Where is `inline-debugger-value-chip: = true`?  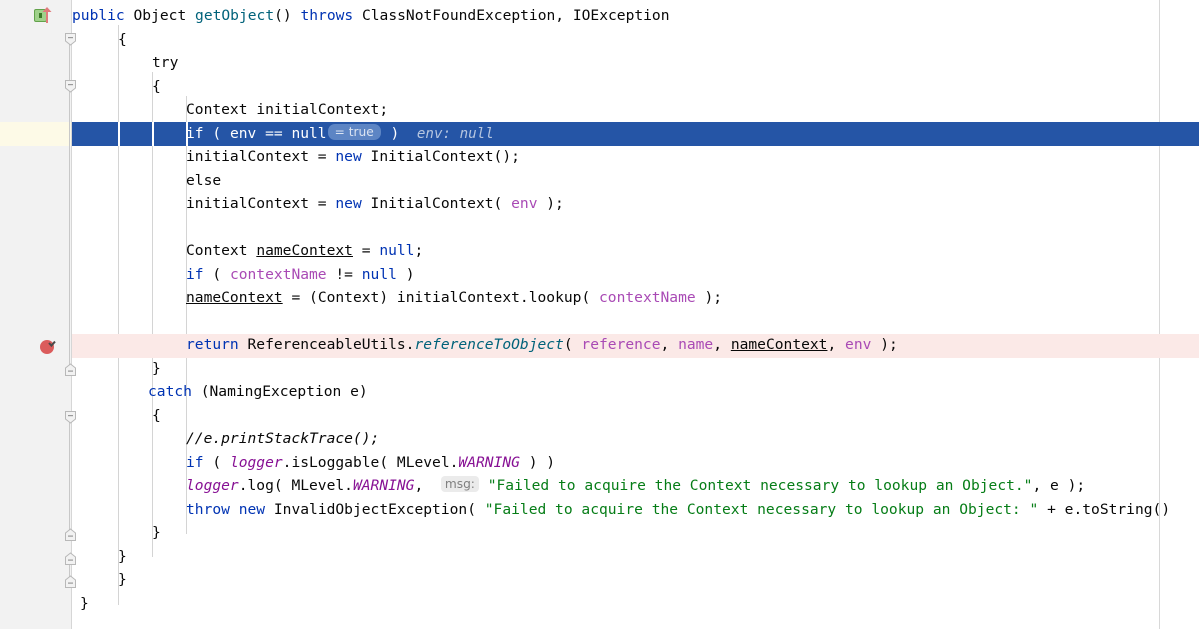
inline-debugger-value-chip: = true is located at coordinates (354, 131).